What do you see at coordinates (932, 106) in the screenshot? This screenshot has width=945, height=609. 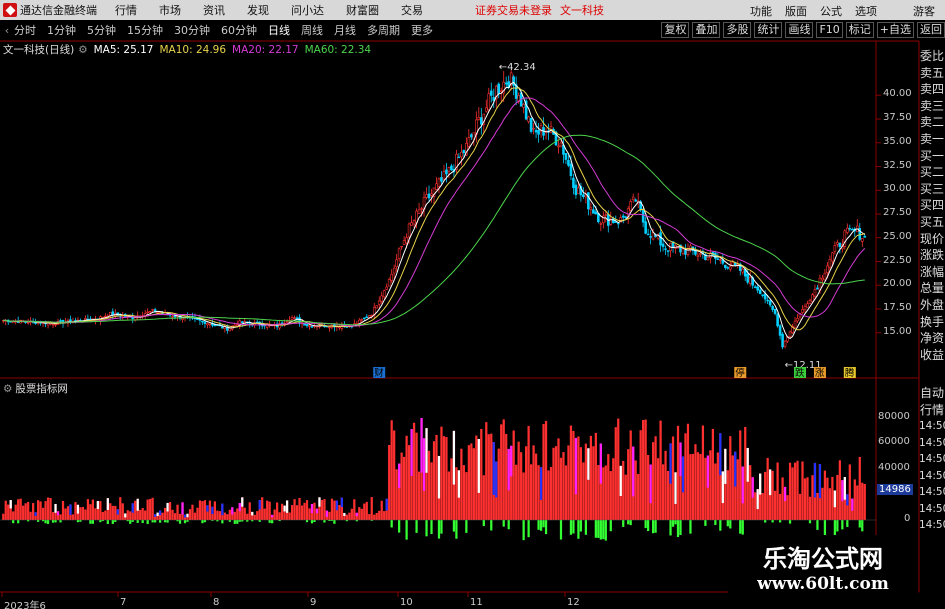 I see `quote-field-label: 卖三` at bounding box center [932, 106].